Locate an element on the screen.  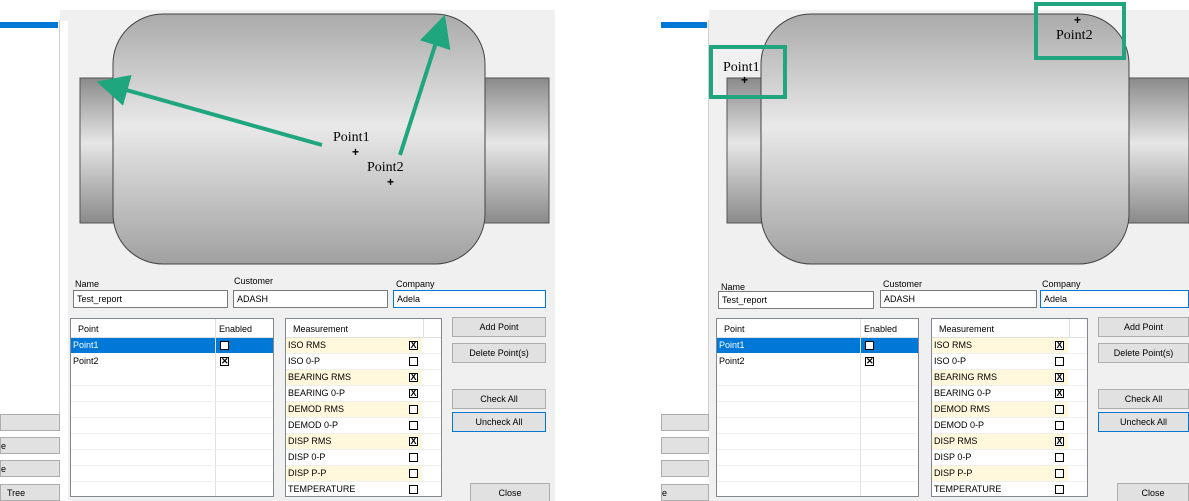
side-button-2: e is located at coordinates (30, 445).